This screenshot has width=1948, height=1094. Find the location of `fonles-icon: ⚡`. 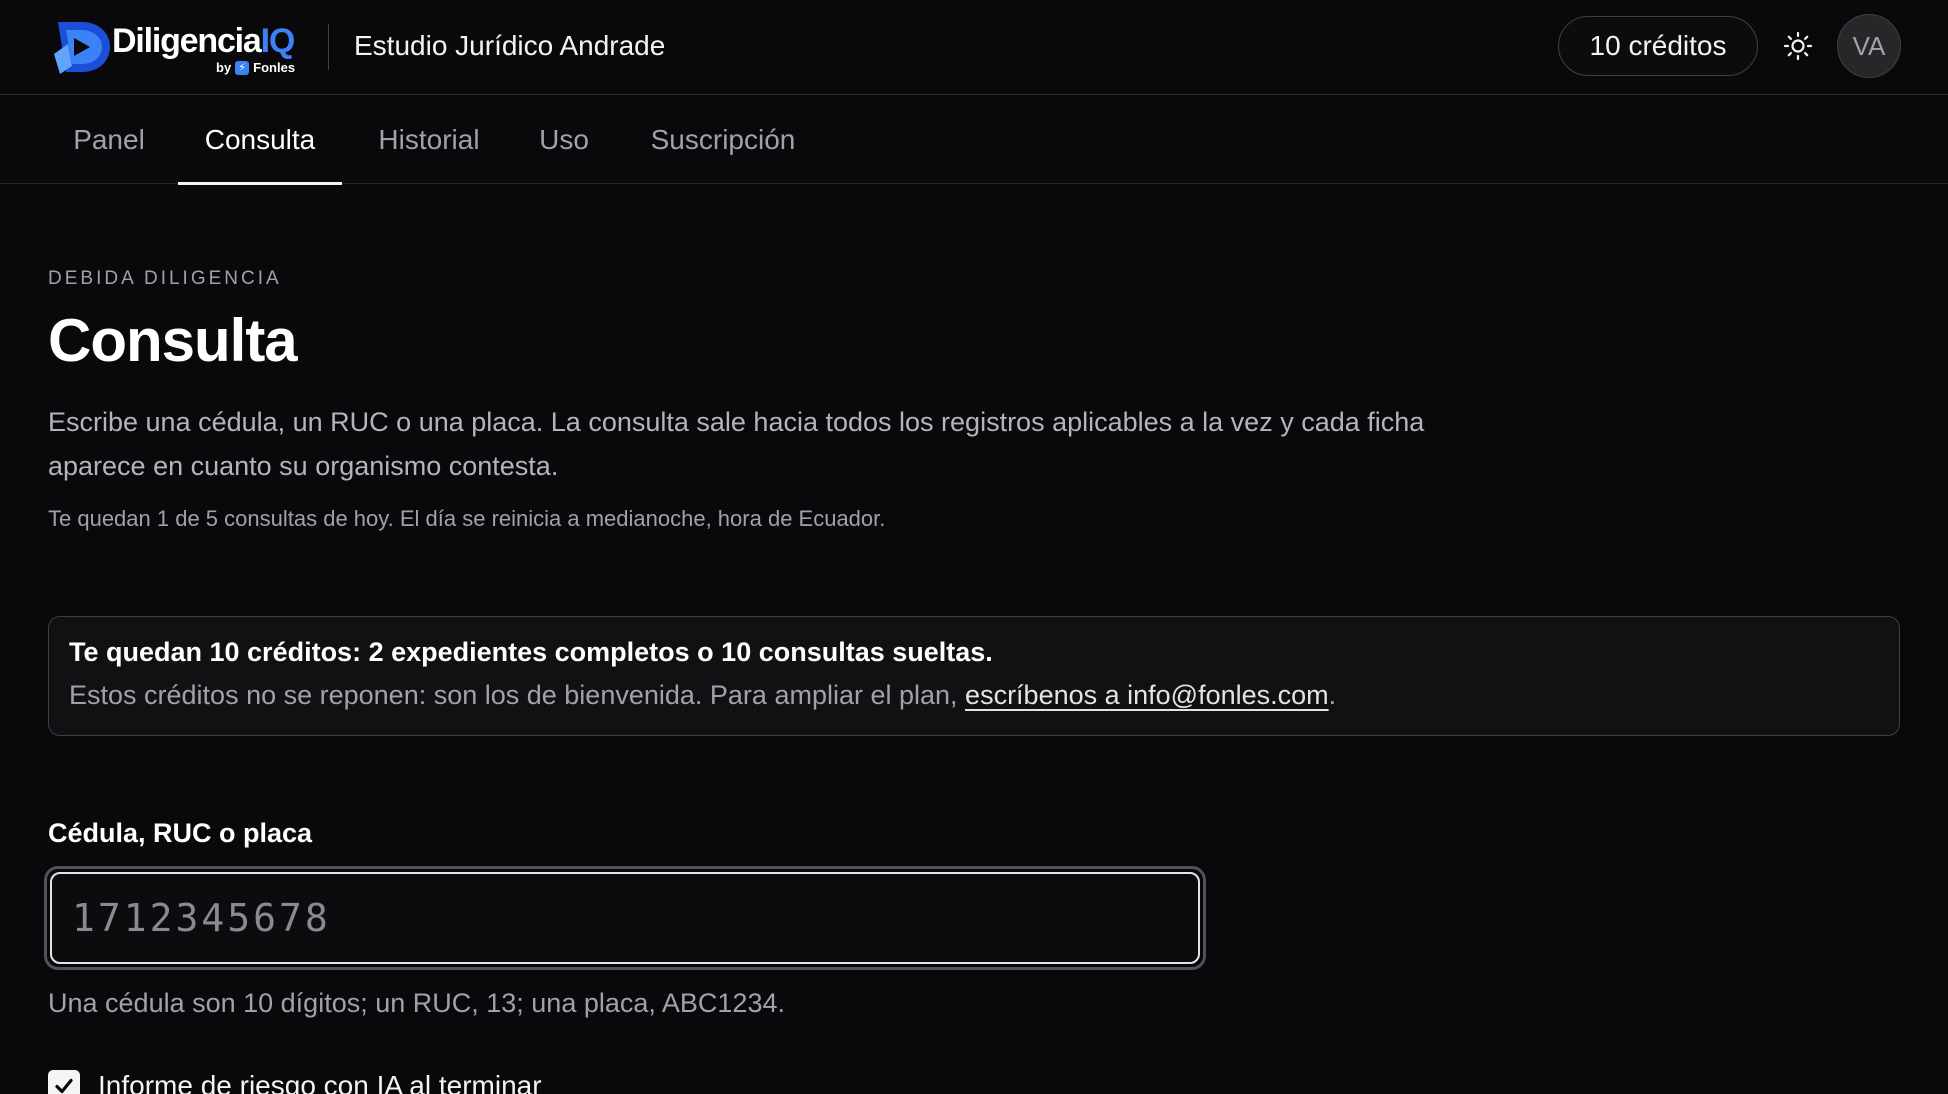

fonles-icon: ⚡ is located at coordinates (242, 67).